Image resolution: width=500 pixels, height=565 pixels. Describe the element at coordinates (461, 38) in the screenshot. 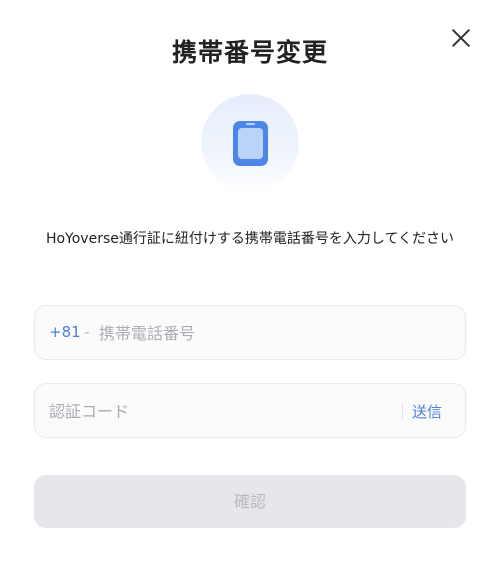

I see `close-icon` at that location.